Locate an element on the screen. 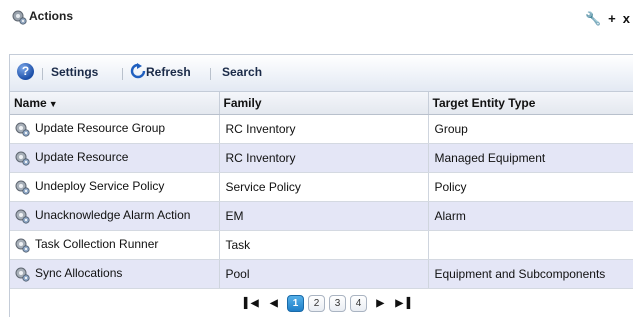  actions-gear-icon is located at coordinates (19, 17).